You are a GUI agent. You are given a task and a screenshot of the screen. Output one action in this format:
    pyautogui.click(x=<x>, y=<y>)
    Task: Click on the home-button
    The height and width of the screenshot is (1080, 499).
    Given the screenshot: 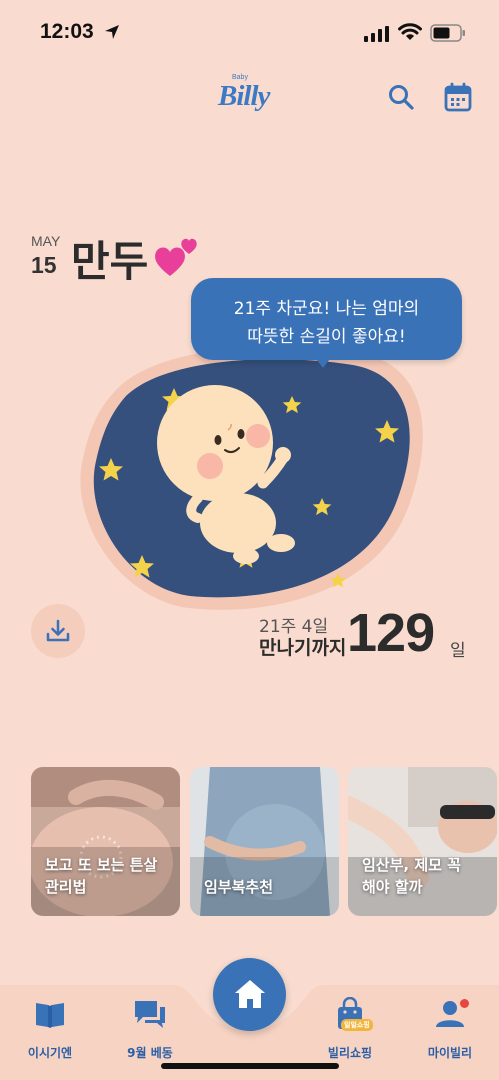 What is the action you would take?
    pyautogui.click(x=249, y=994)
    